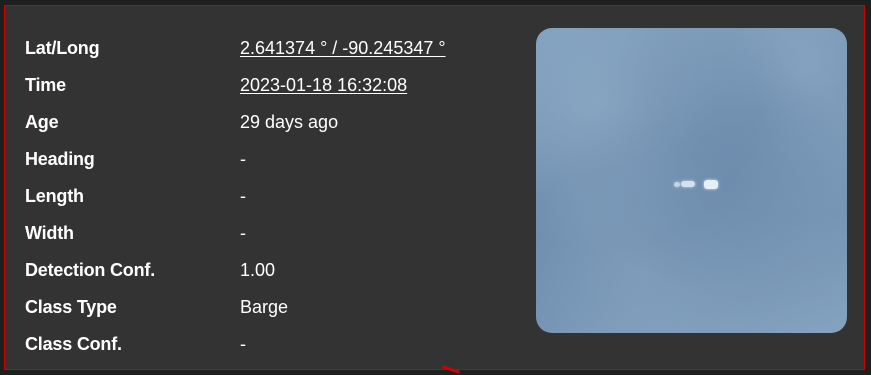  Describe the element at coordinates (49, 233) in the screenshot. I see `detail-label-width: Width` at that location.